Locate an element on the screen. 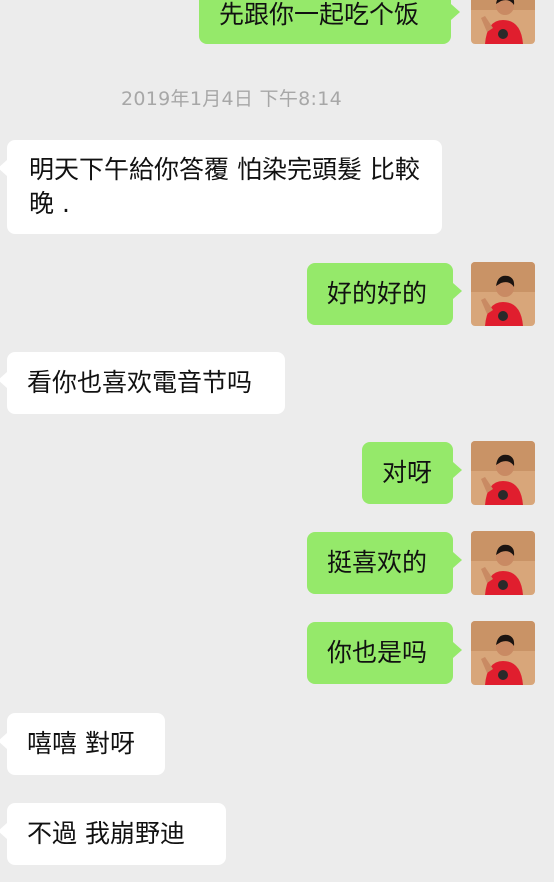 The height and width of the screenshot is (882, 554). message-bubble-incoming: 嘻嘻 對呀 is located at coordinates (82, 744).